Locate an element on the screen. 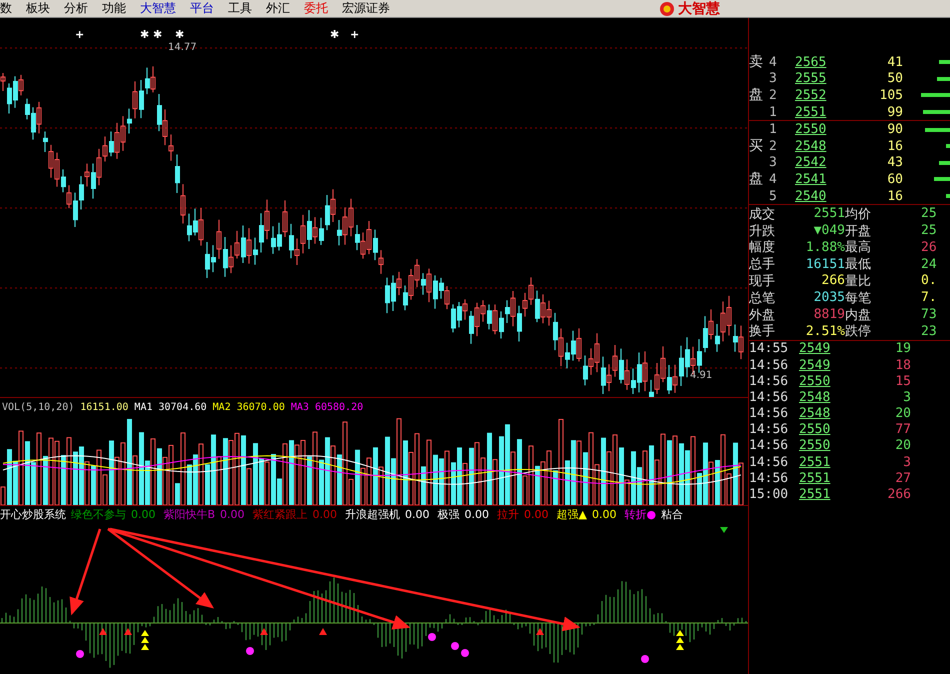  stat-value: 16151 is located at coordinates (824, 264).